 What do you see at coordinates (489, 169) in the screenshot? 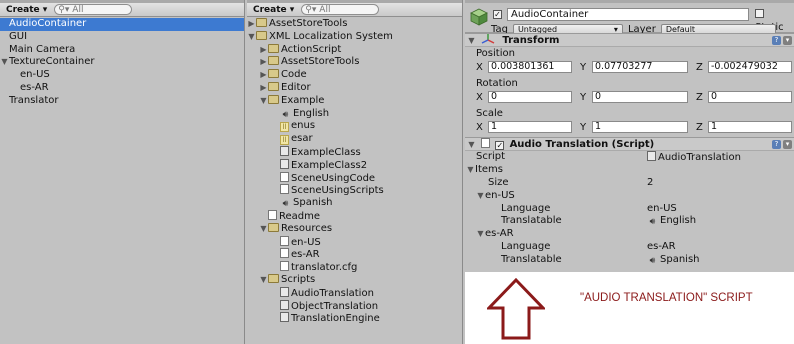
I see `property-label: Items` at bounding box center [489, 169].